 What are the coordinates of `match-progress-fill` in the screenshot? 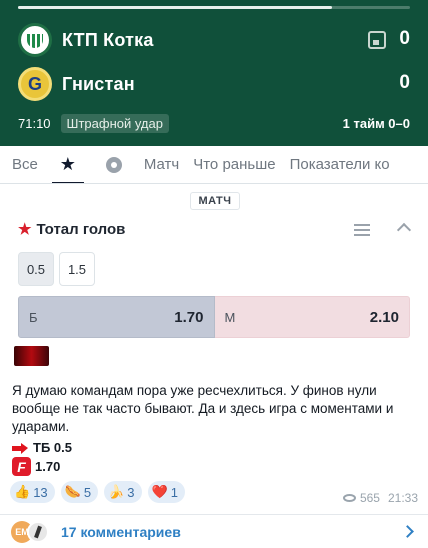 It's located at (175, 7).